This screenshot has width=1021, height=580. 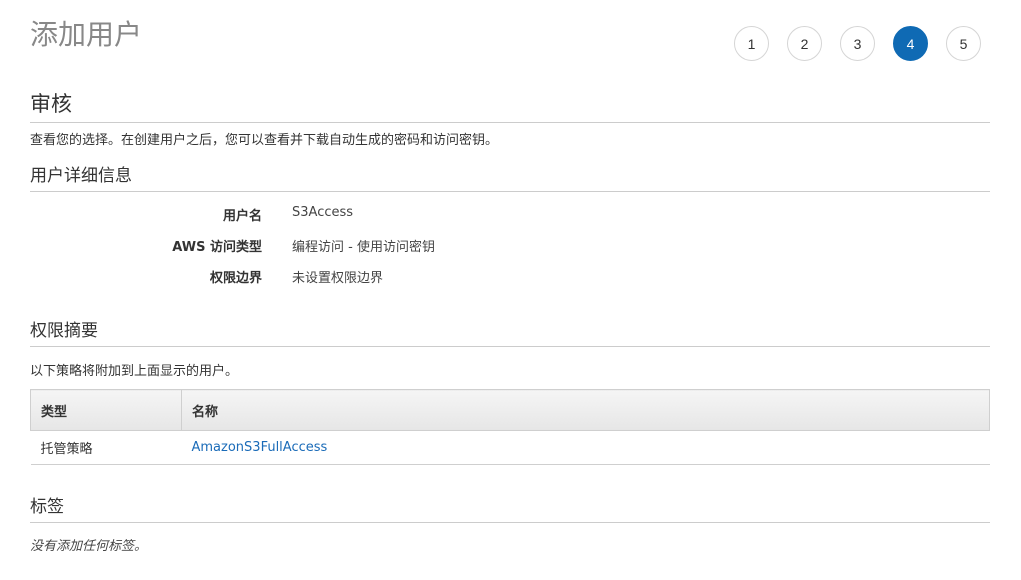 I want to click on step-4-current: 4, so click(x=910, y=43).